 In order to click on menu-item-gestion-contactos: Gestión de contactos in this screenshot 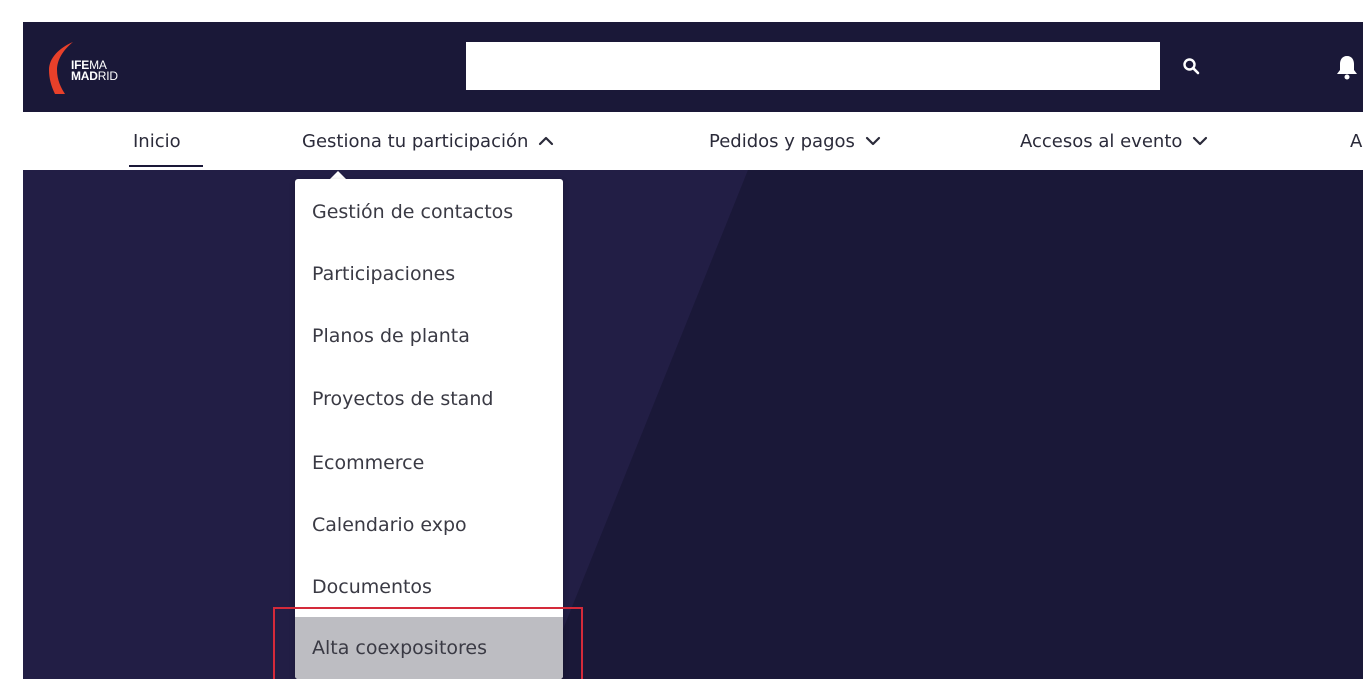, I will do `click(429, 212)`.